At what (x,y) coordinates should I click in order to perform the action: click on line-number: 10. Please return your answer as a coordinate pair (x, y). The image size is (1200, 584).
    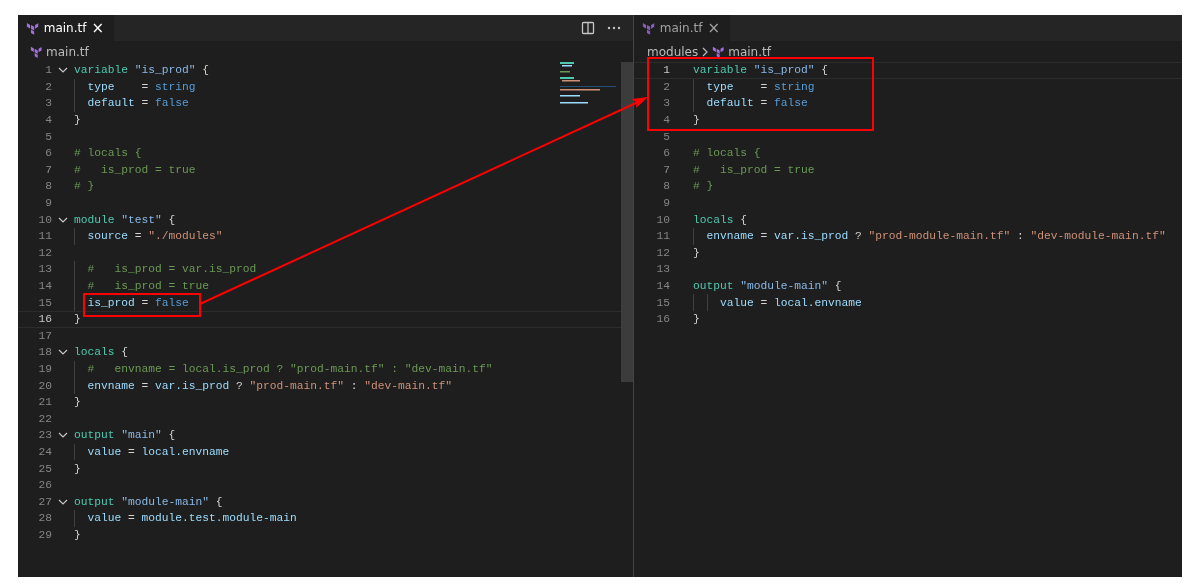
    Looking at the image, I should click on (662, 219).